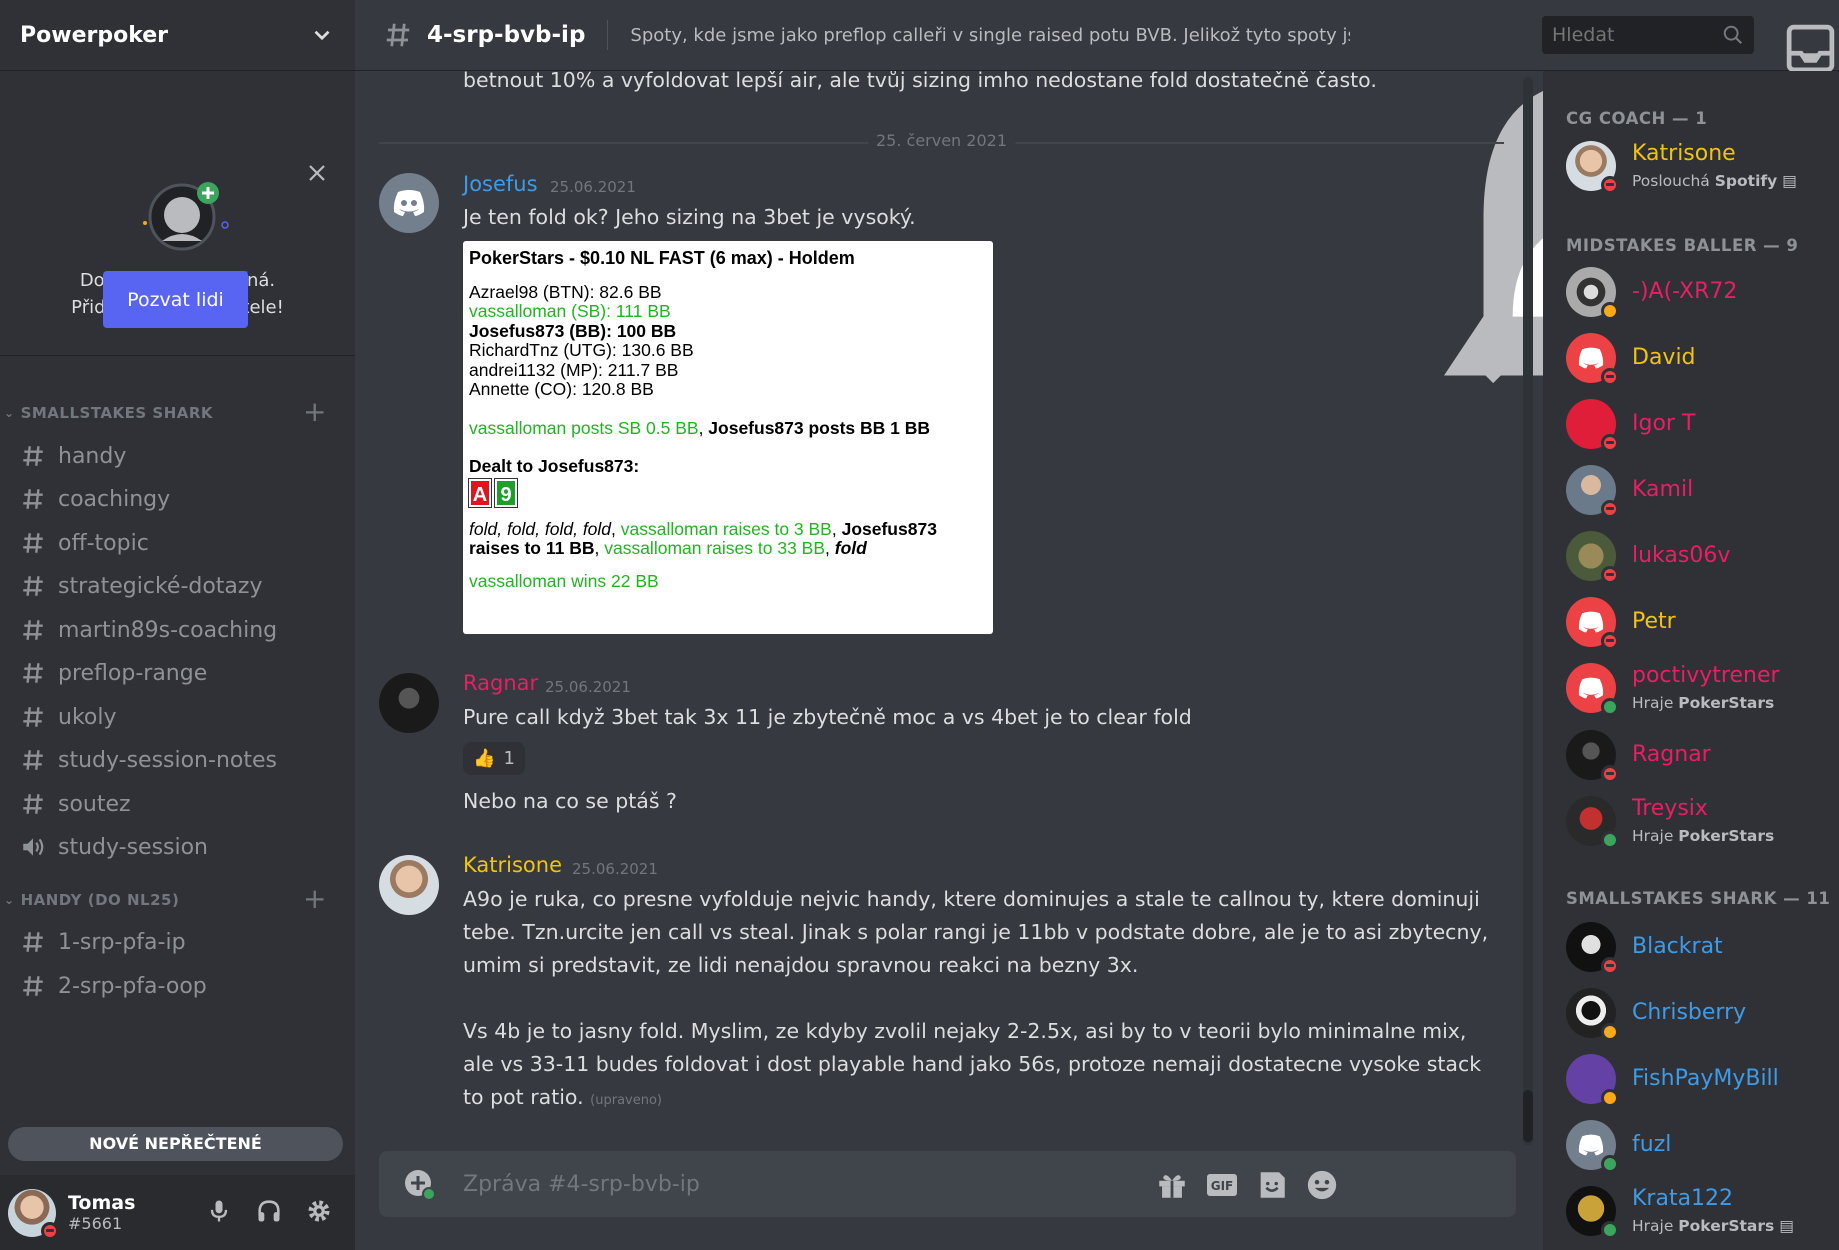 The height and width of the screenshot is (1250, 1839). I want to click on close-icon, so click(317, 173).